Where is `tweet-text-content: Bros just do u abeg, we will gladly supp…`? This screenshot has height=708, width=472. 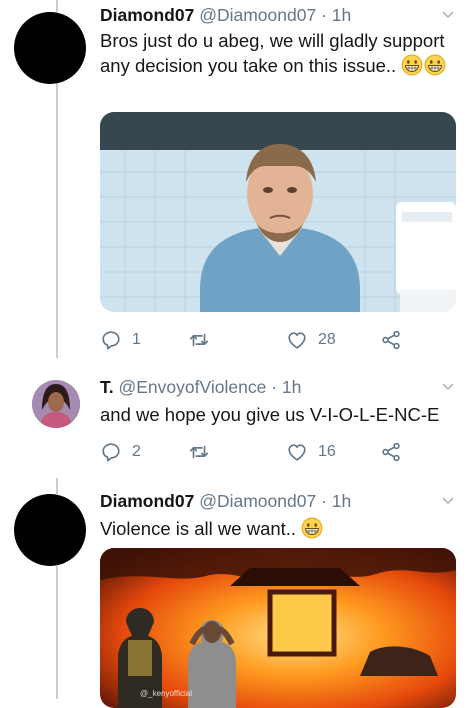
tweet-text-content: Bros just do u abeg, we will gladly supp… is located at coordinates (272, 53).